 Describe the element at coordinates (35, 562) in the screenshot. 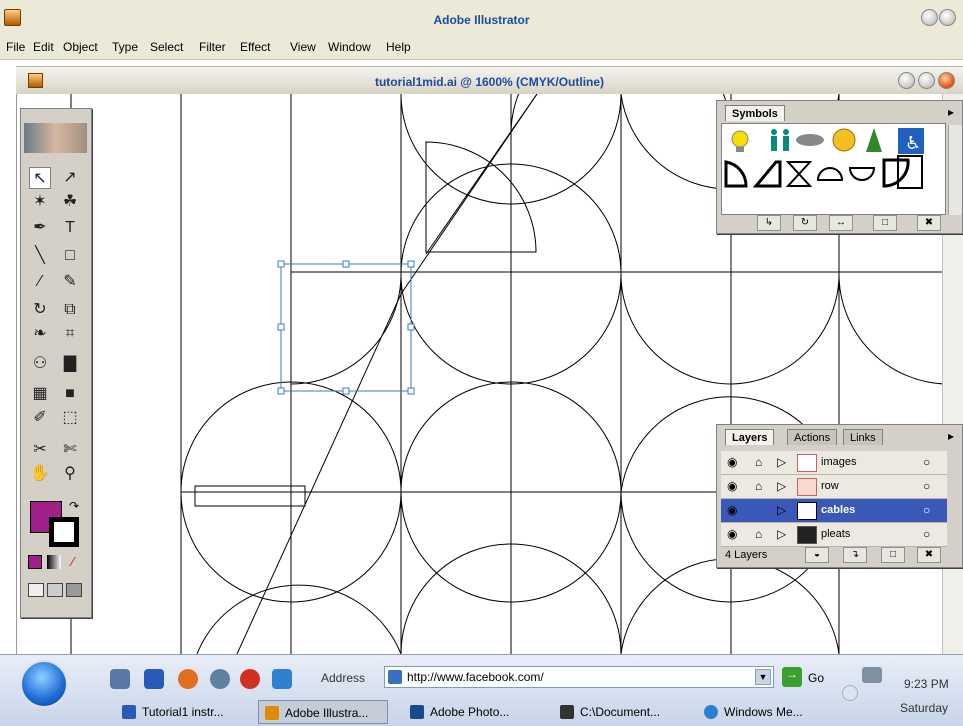

I see `color-mode-icon` at that location.